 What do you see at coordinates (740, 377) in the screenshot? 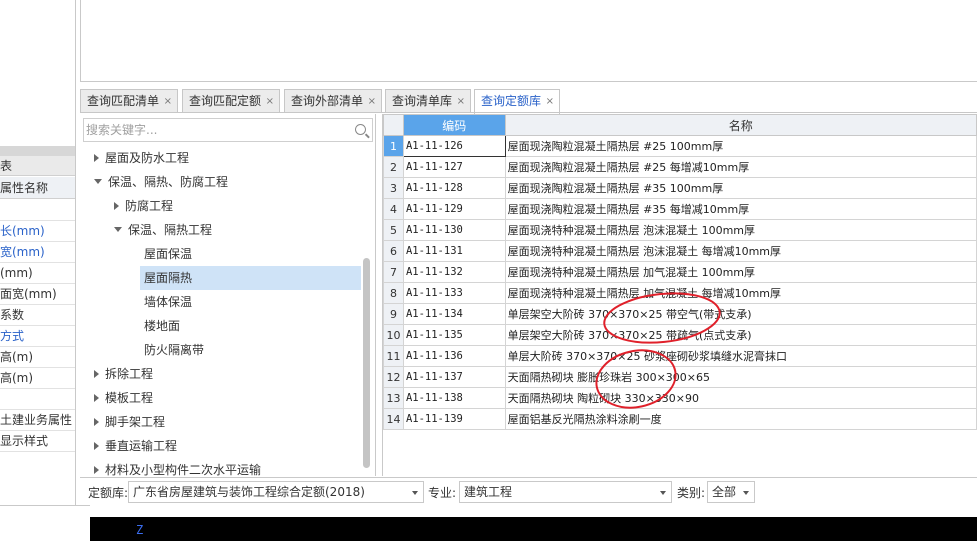
I see `quota-name-cell: 天面隔热砌块 膨胀珍珠岩 300×300×65` at bounding box center [740, 377].